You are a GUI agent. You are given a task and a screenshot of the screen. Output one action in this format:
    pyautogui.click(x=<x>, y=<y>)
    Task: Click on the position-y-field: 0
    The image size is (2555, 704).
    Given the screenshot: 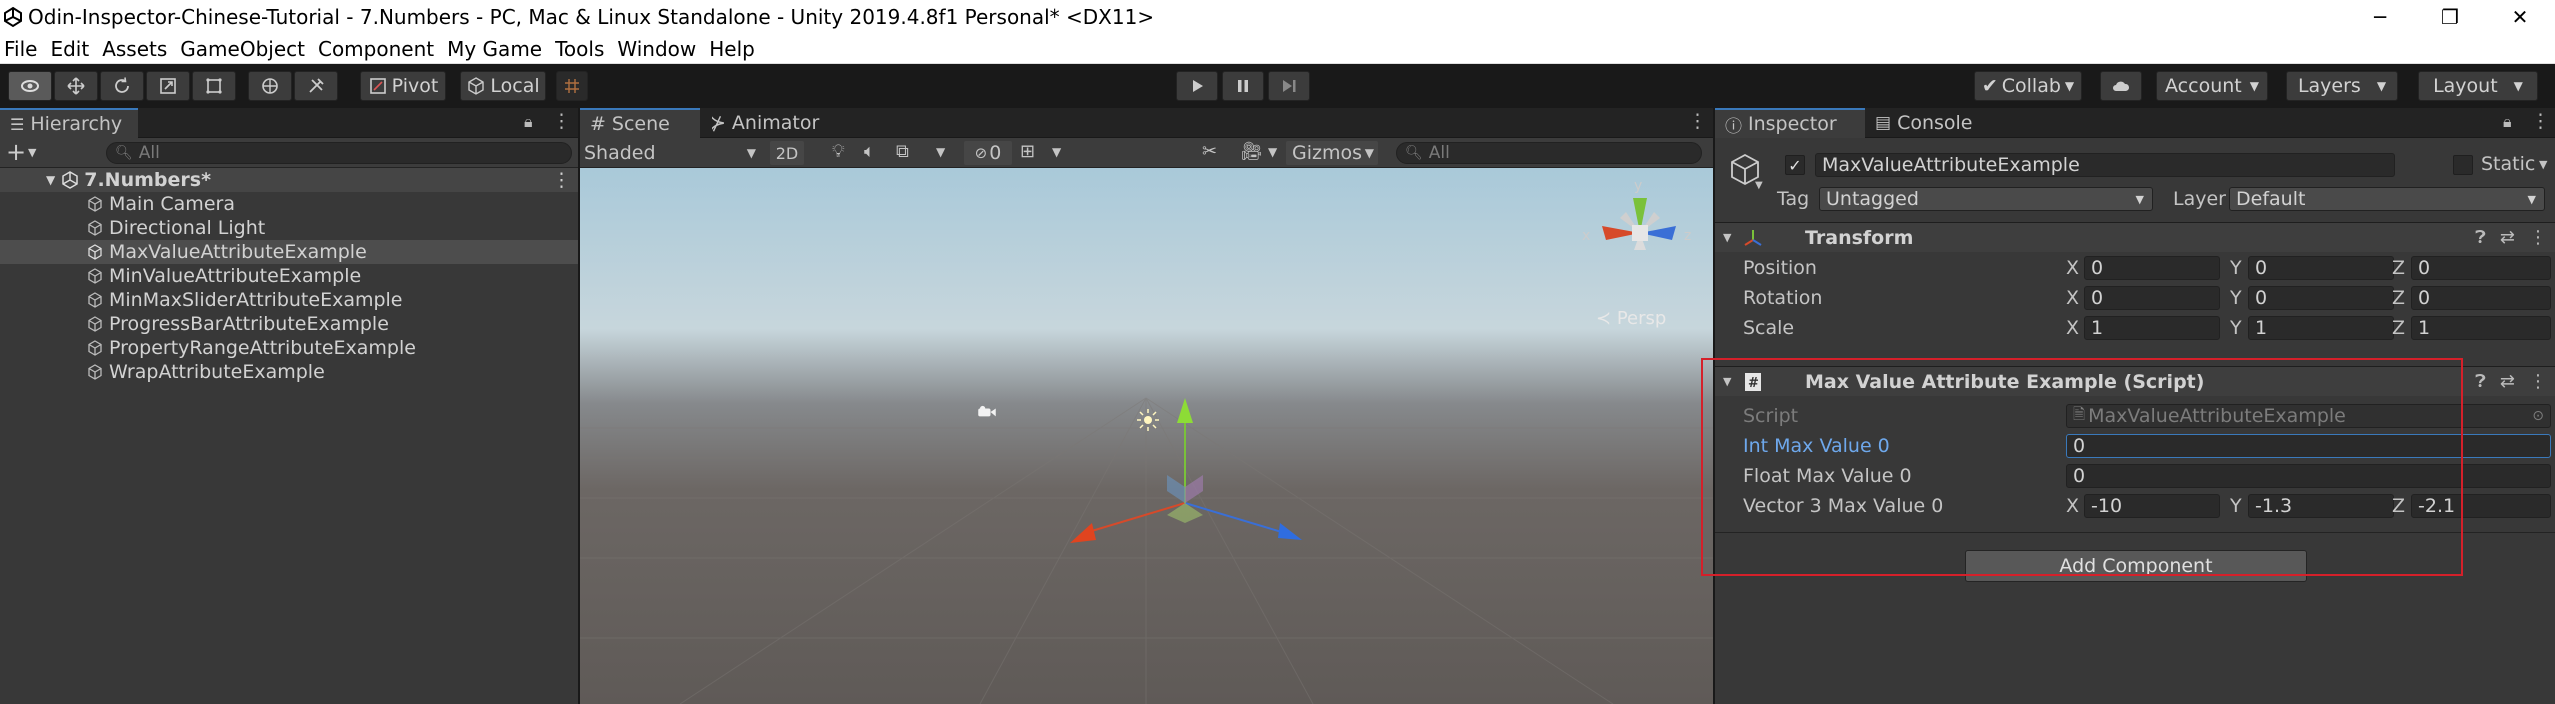 What is the action you would take?
    pyautogui.click(x=2321, y=268)
    